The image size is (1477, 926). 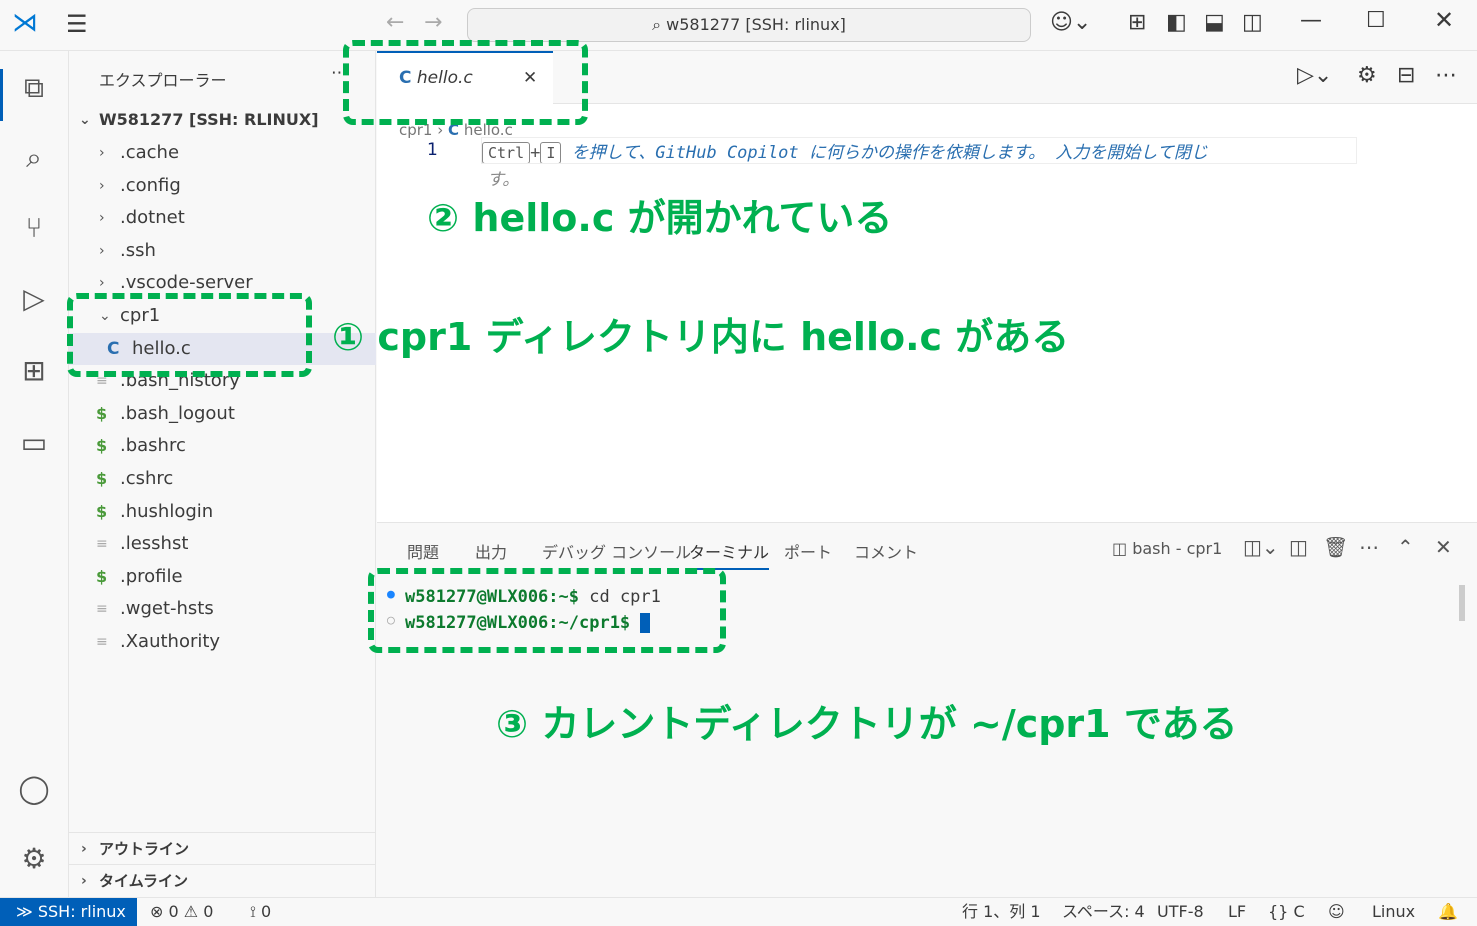 I want to click on extensions-icon: ⊞, so click(x=34, y=371).